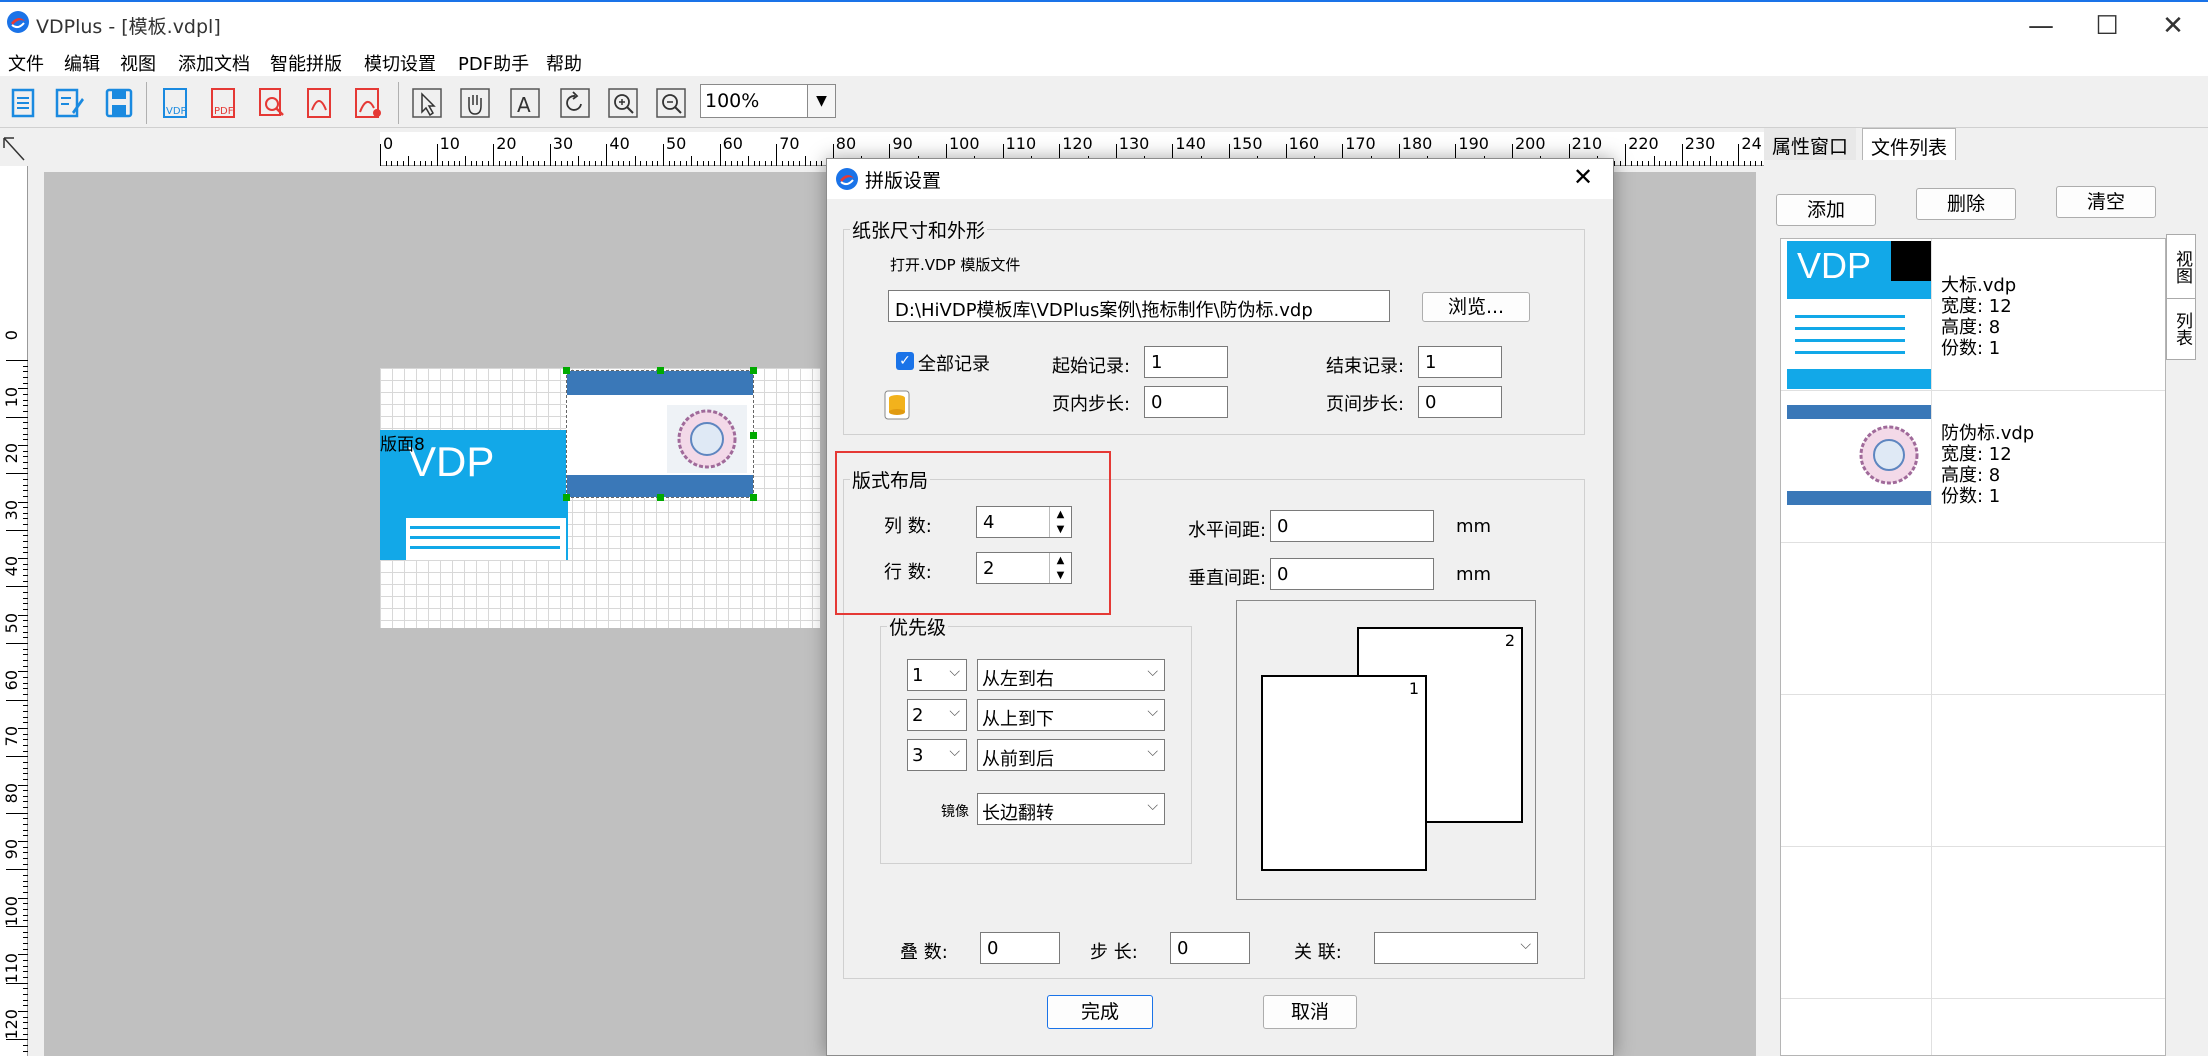  What do you see at coordinates (525, 103) in the screenshot?
I see `text-tool-icon: A` at bounding box center [525, 103].